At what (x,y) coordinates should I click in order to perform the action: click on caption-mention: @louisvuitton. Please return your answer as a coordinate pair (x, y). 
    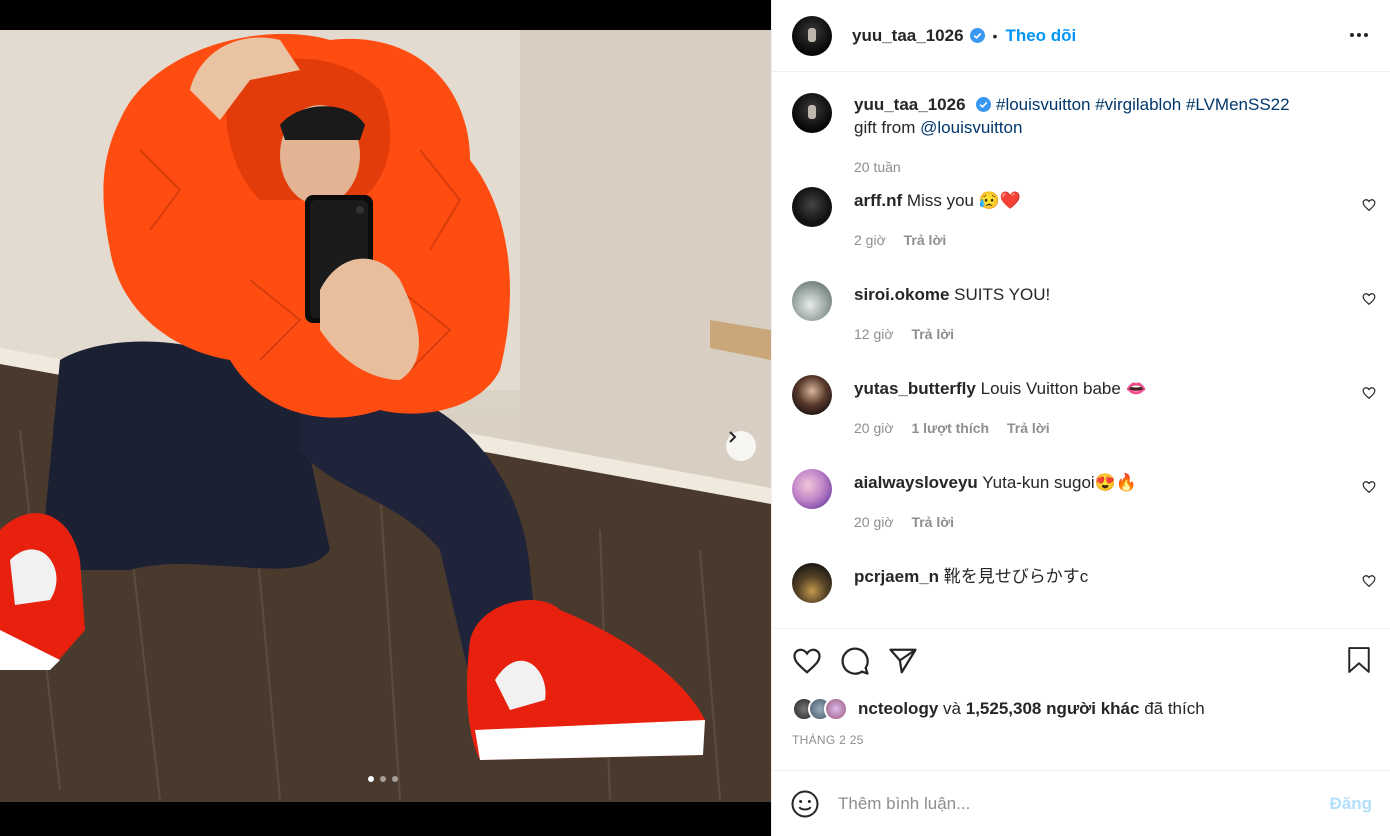
    Looking at the image, I should click on (971, 127).